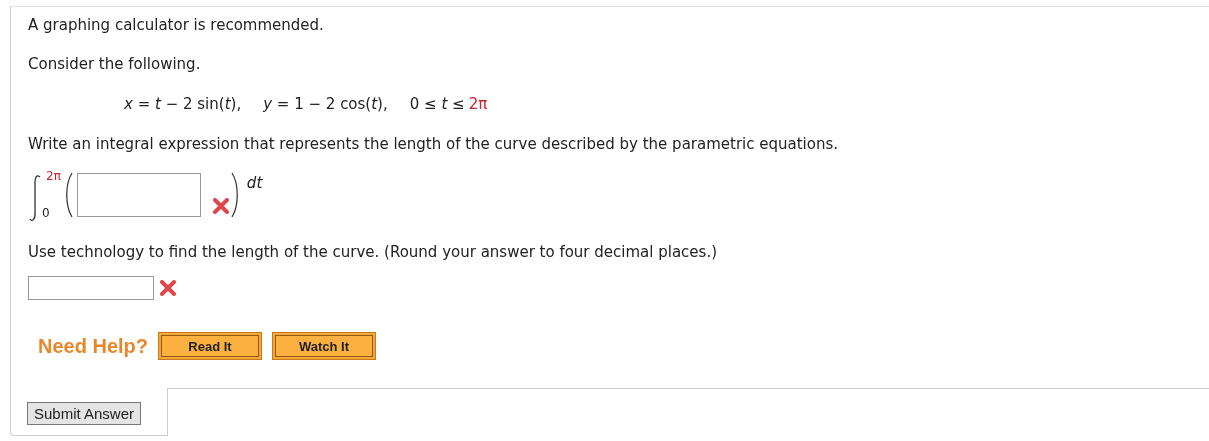 The width and height of the screenshot is (1209, 441). Describe the element at coordinates (35, 198) in the screenshot. I see `integral-sign-icon` at that location.